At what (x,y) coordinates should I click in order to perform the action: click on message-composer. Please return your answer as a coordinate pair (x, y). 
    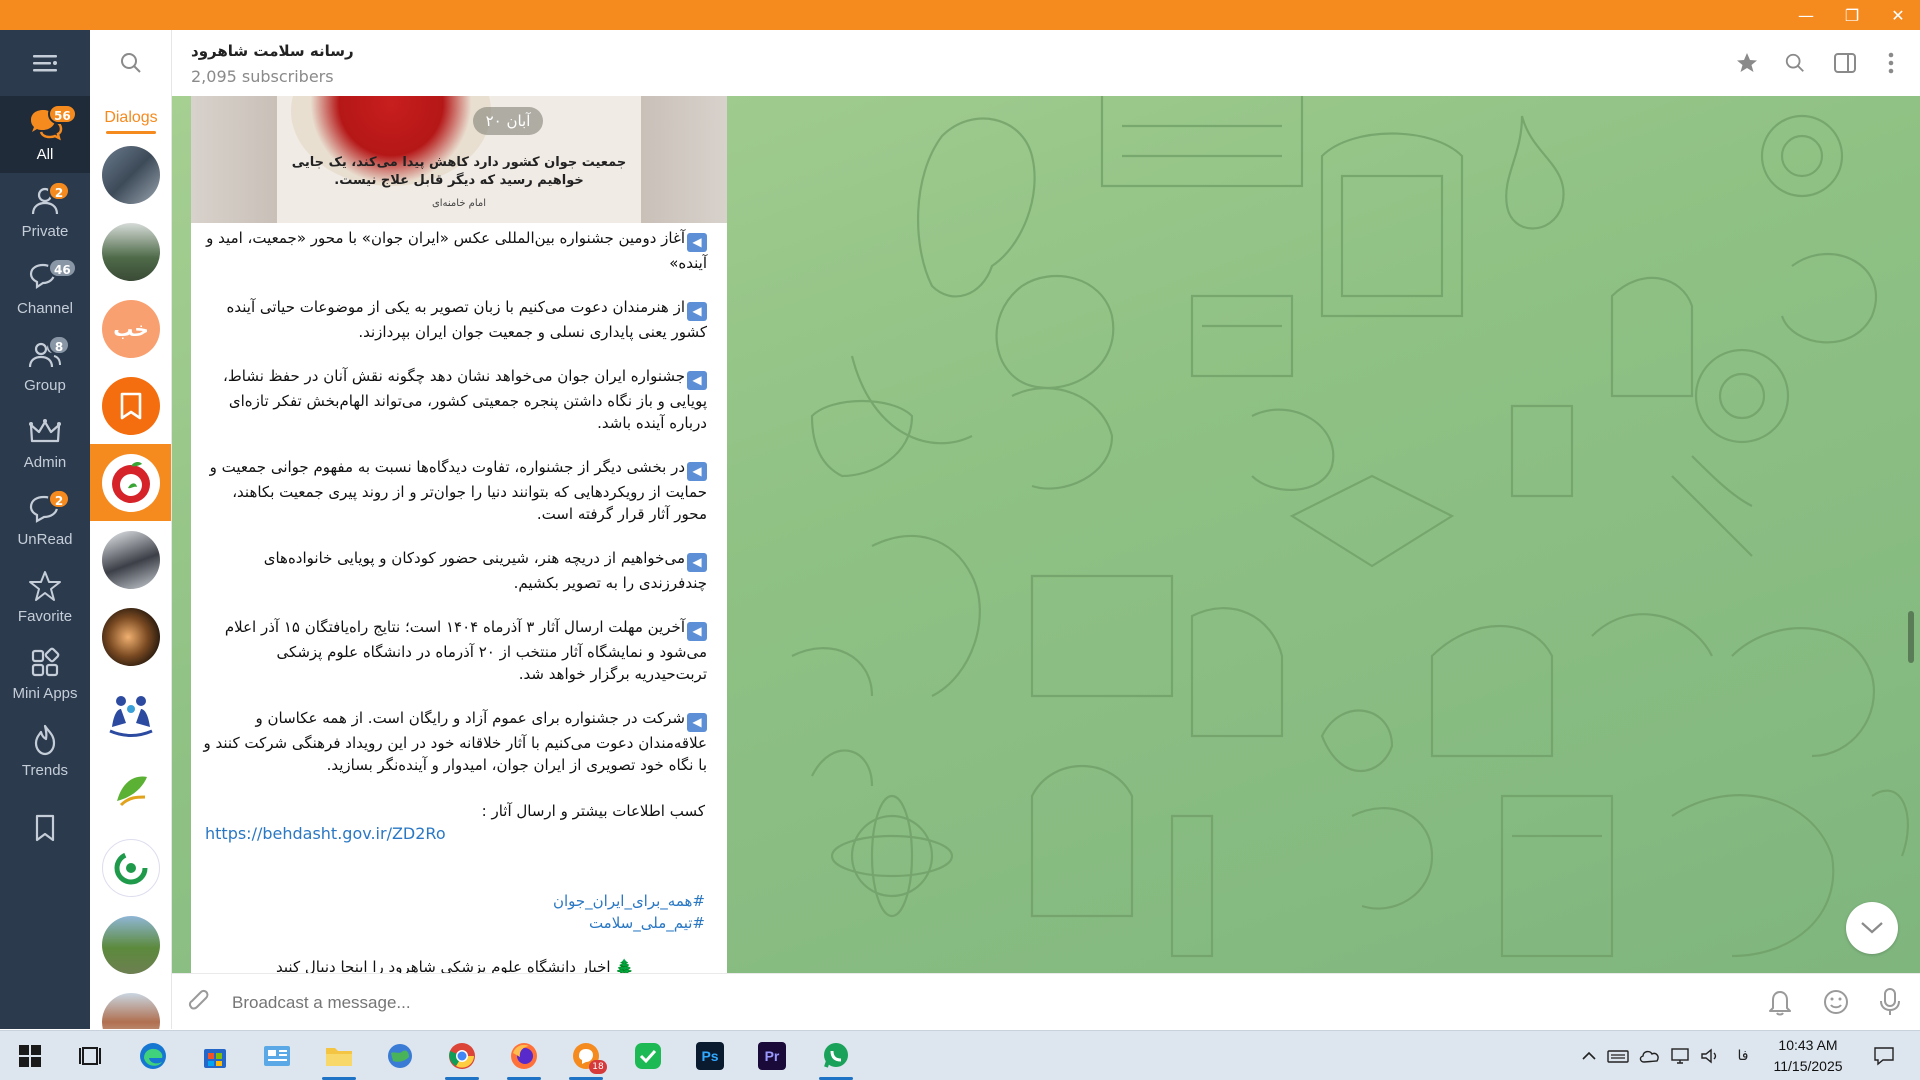
    Looking at the image, I should click on (1046, 1001).